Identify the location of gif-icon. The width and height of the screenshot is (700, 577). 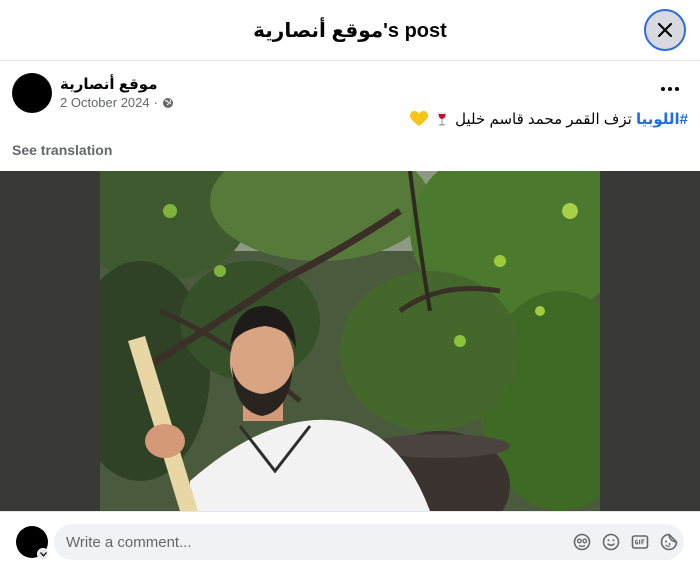
(640, 542).